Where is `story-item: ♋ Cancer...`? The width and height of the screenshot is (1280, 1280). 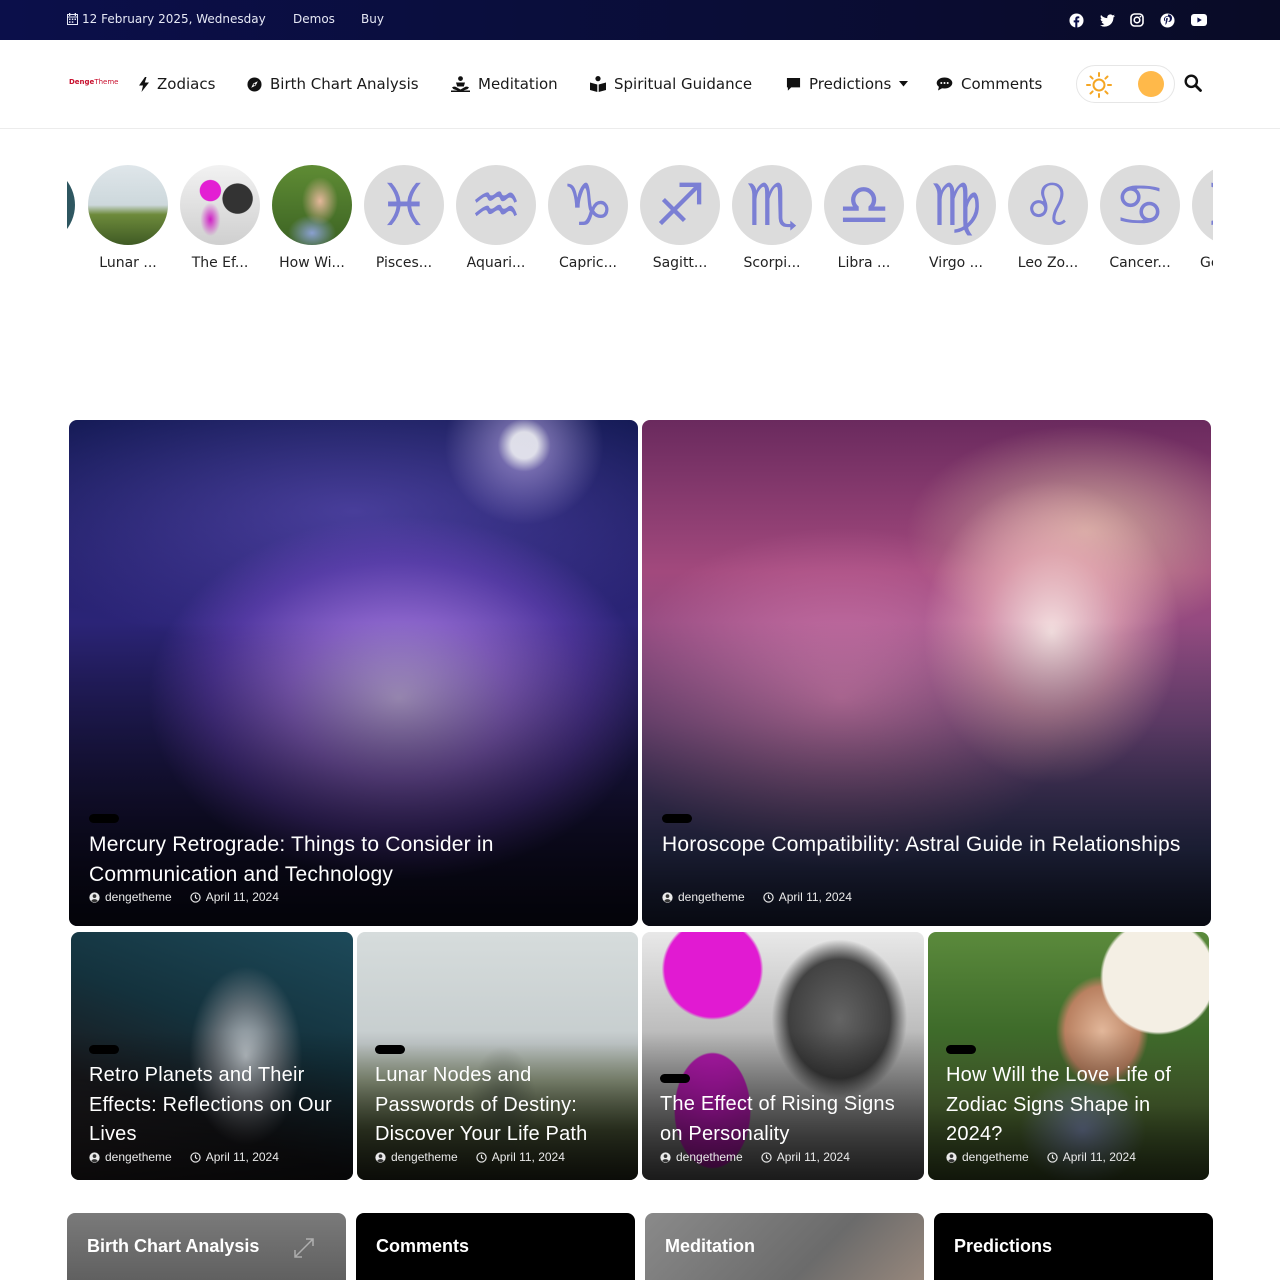
story-item: ♋ Cancer... is located at coordinates (1140, 218).